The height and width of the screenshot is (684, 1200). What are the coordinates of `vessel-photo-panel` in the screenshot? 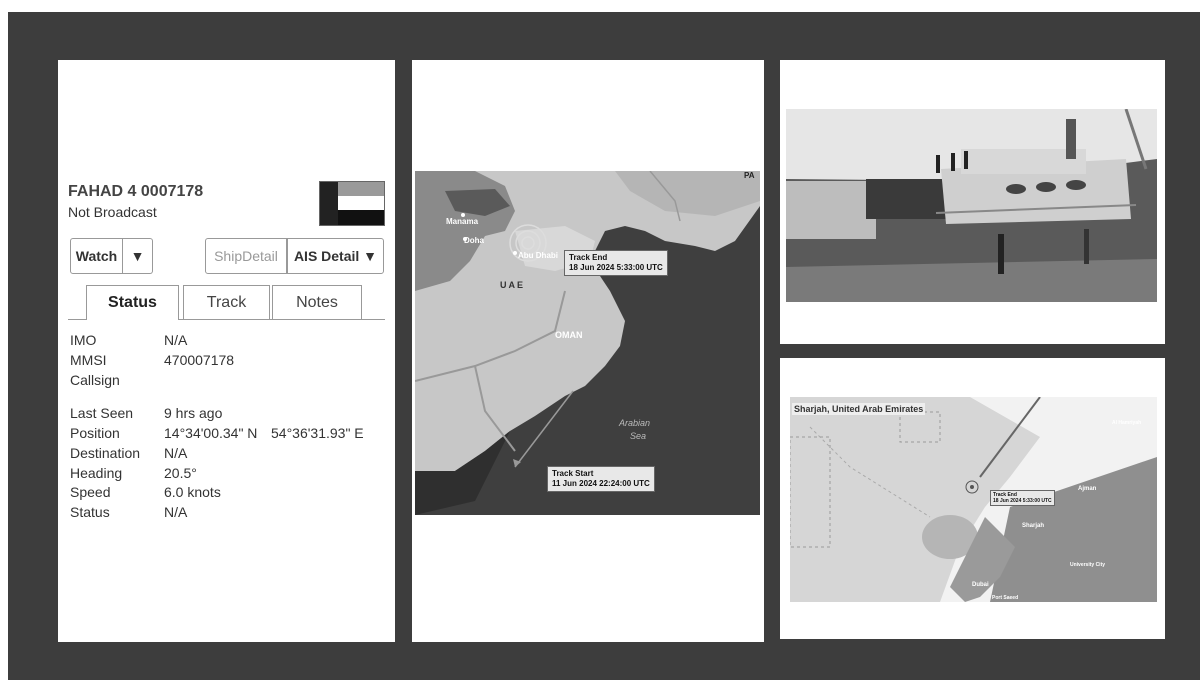 It's located at (972, 202).